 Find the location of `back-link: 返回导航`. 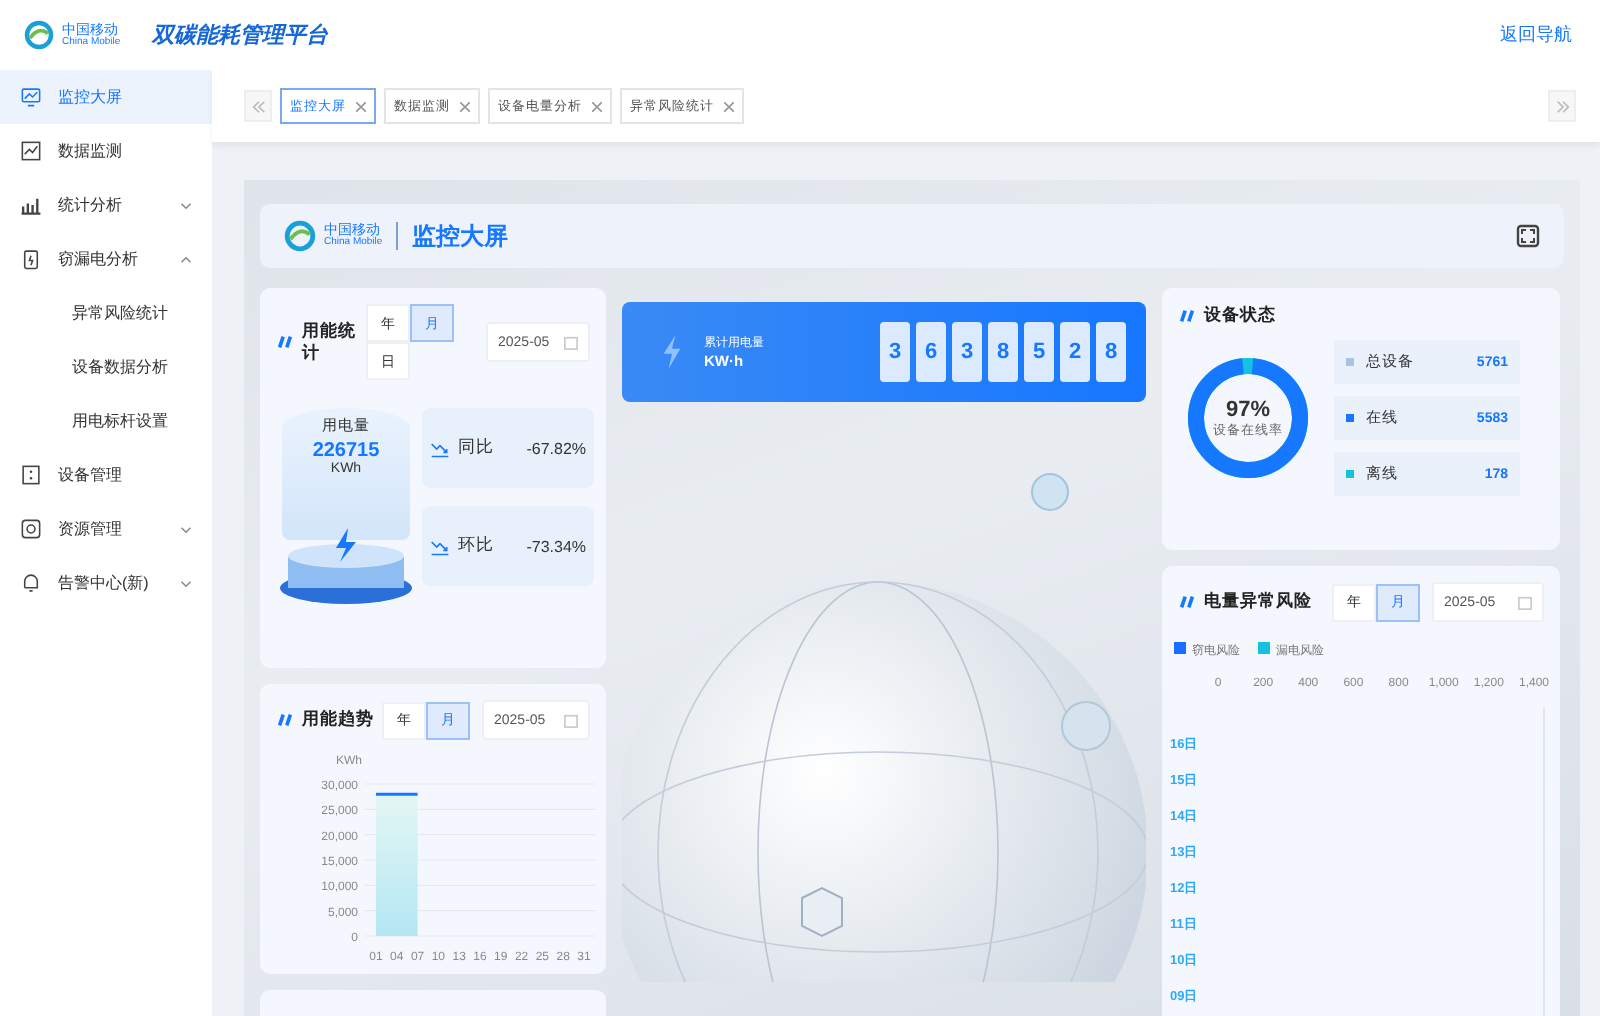

back-link: 返回导航 is located at coordinates (1536, 35).